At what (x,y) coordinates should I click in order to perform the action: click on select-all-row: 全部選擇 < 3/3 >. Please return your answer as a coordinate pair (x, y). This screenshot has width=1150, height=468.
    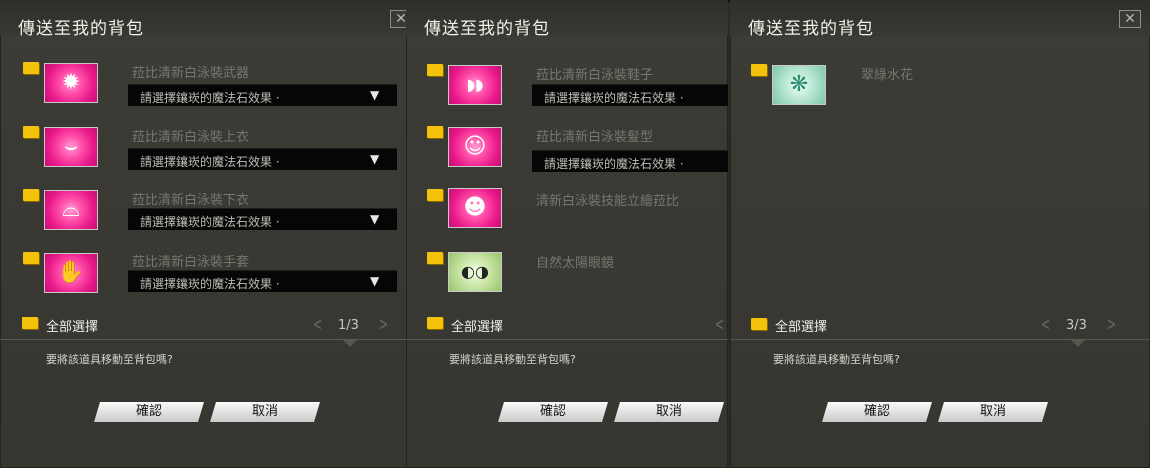
    Looking at the image, I should click on (940, 326).